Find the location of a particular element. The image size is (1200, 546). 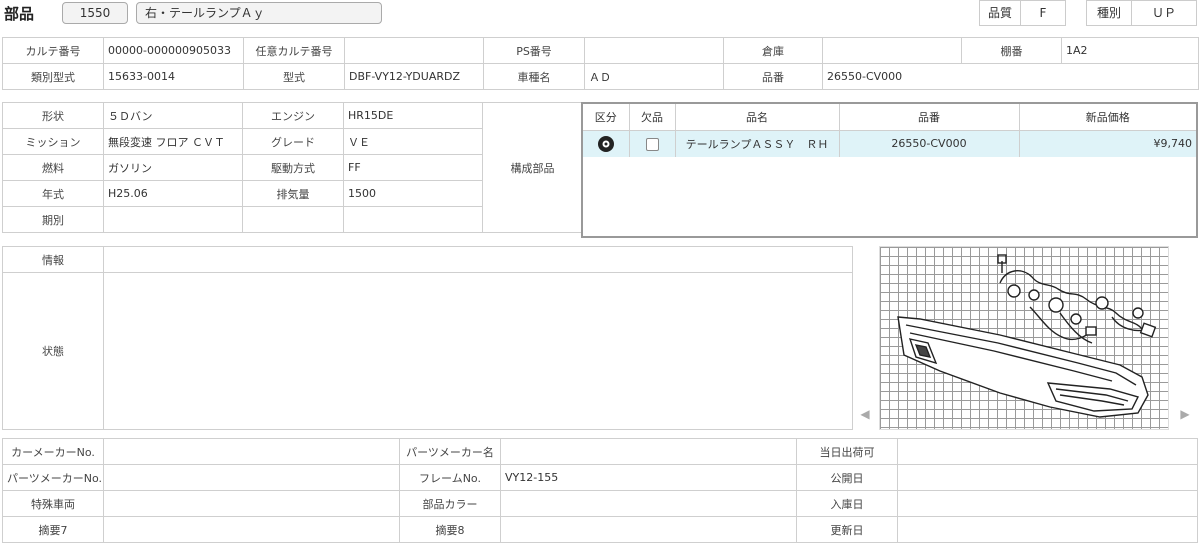

car-maker-no-label: カーメーカーNo. is located at coordinates (53, 451).